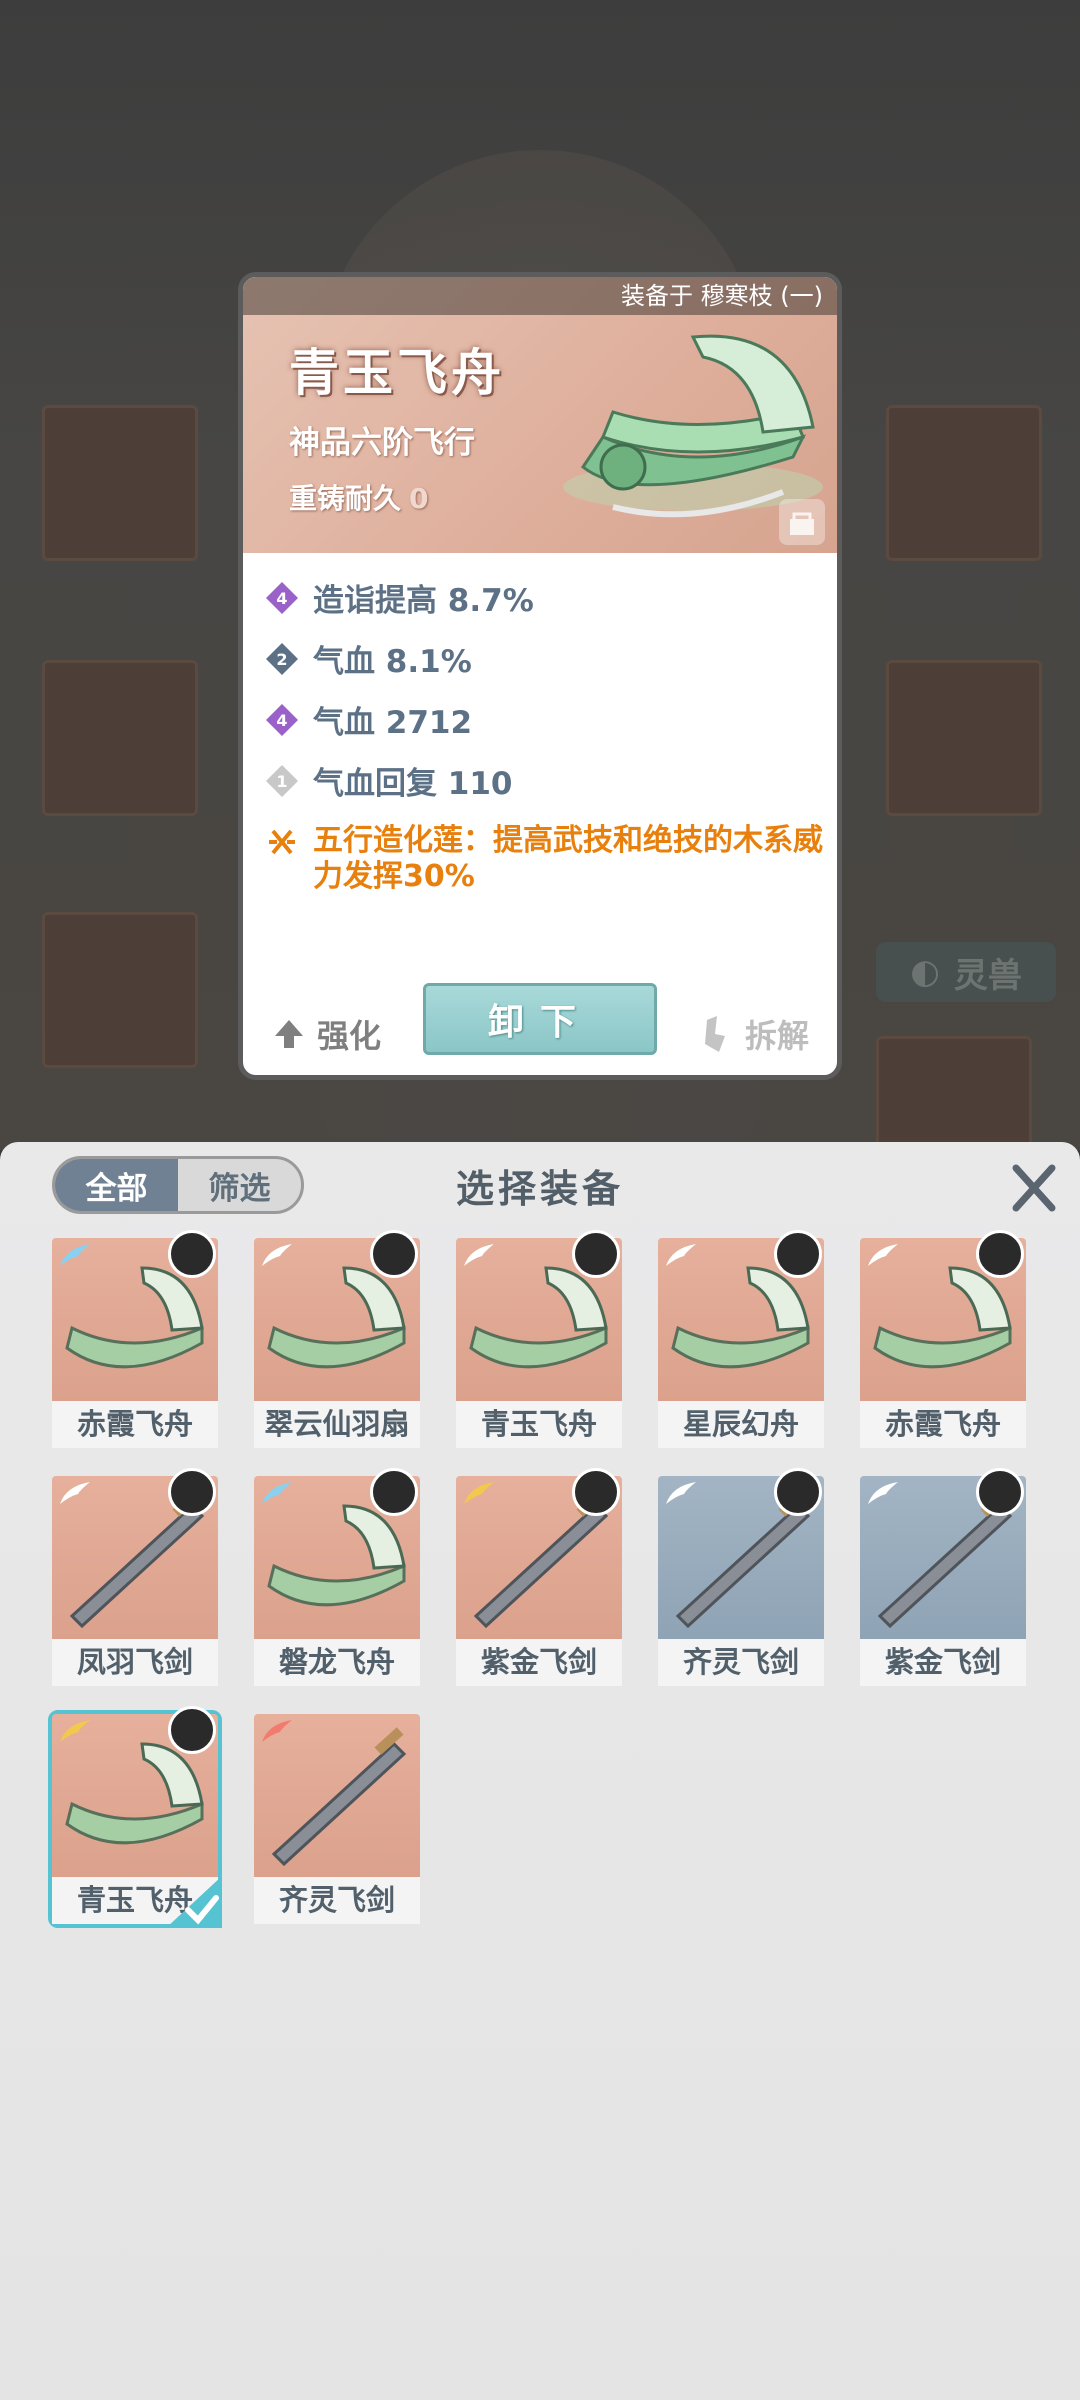 This screenshot has height=2400, width=1080. What do you see at coordinates (337, 1577) in the screenshot?
I see `equipment-card: 磐龙飞舟` at bounding box center [337, 1577].